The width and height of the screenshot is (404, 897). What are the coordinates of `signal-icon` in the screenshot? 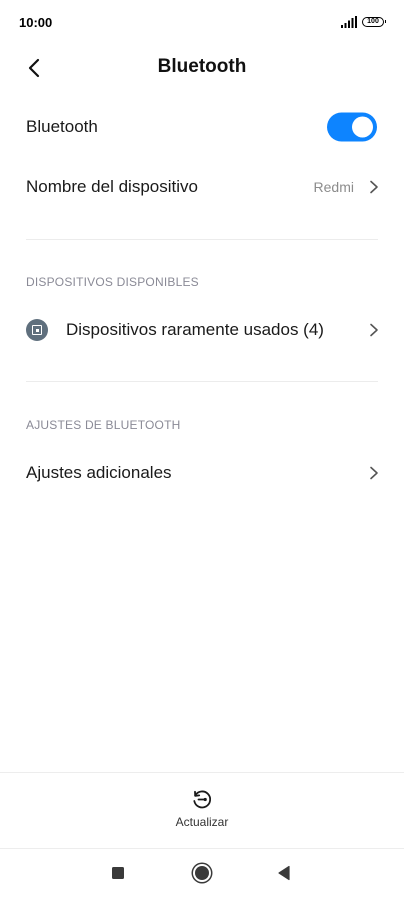 It's located at (349, 22).